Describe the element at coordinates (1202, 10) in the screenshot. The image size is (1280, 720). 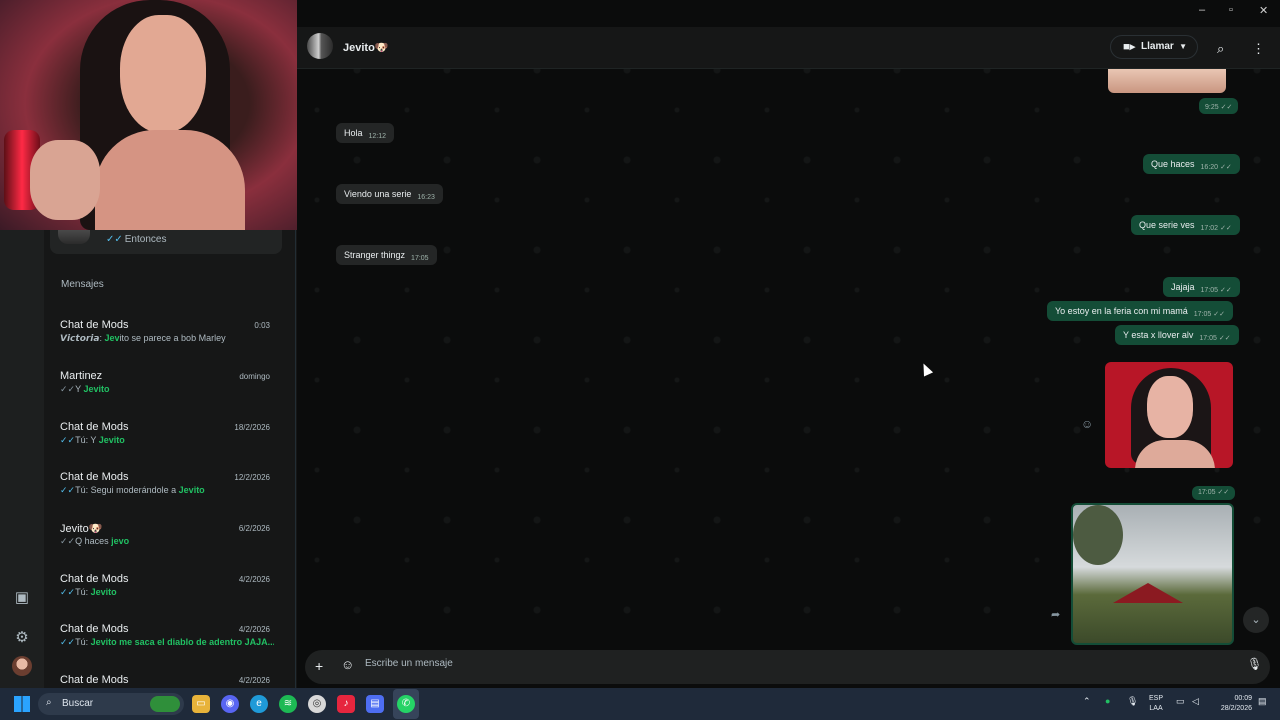
I see `minimize-button: –` at that location.